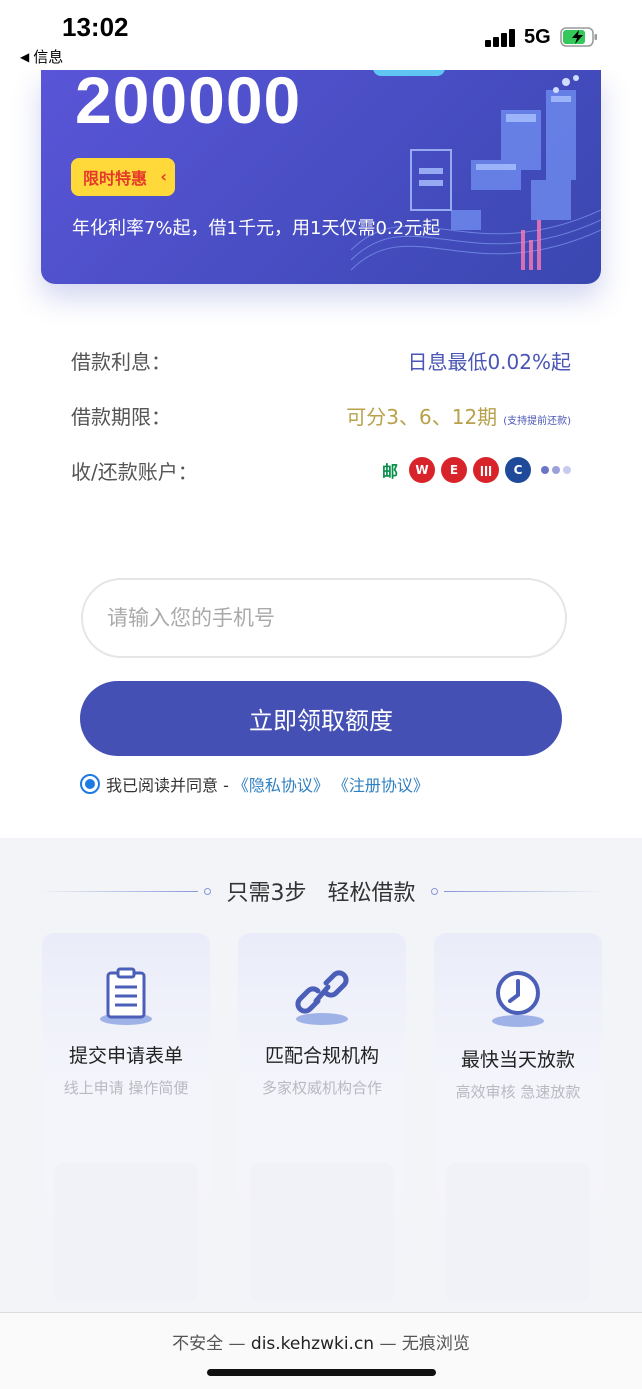 Image resolution: width=642 pixels, height=1389 pixels. I want to click on step-name: 提交申请表单, so click(125, 1056).